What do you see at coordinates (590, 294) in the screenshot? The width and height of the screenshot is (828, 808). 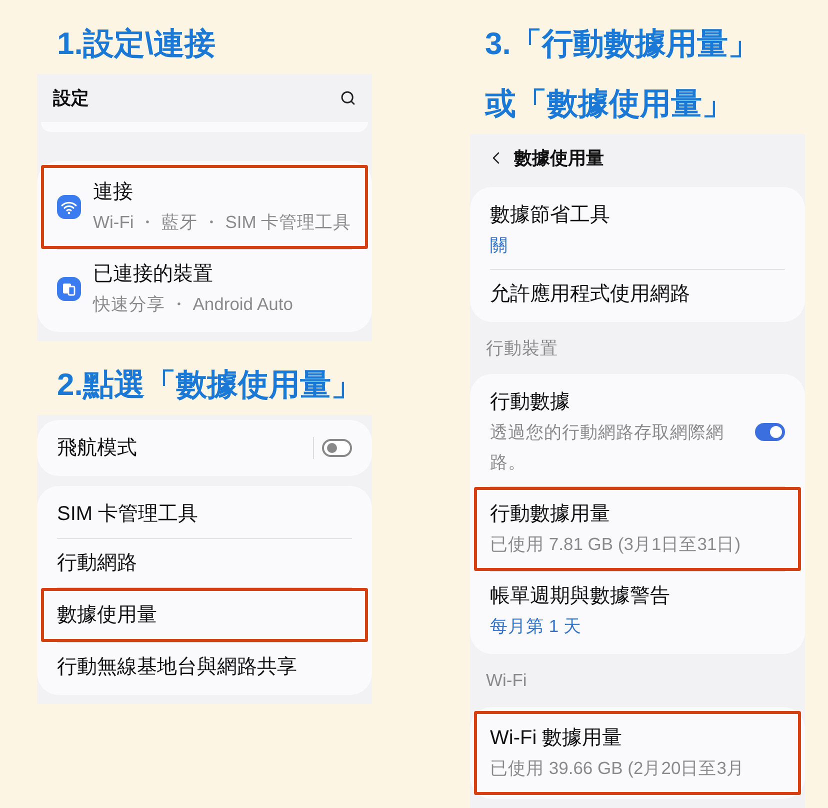 I see `item-title: 允許應用程式使用網路` at bounding box center [590, 294].